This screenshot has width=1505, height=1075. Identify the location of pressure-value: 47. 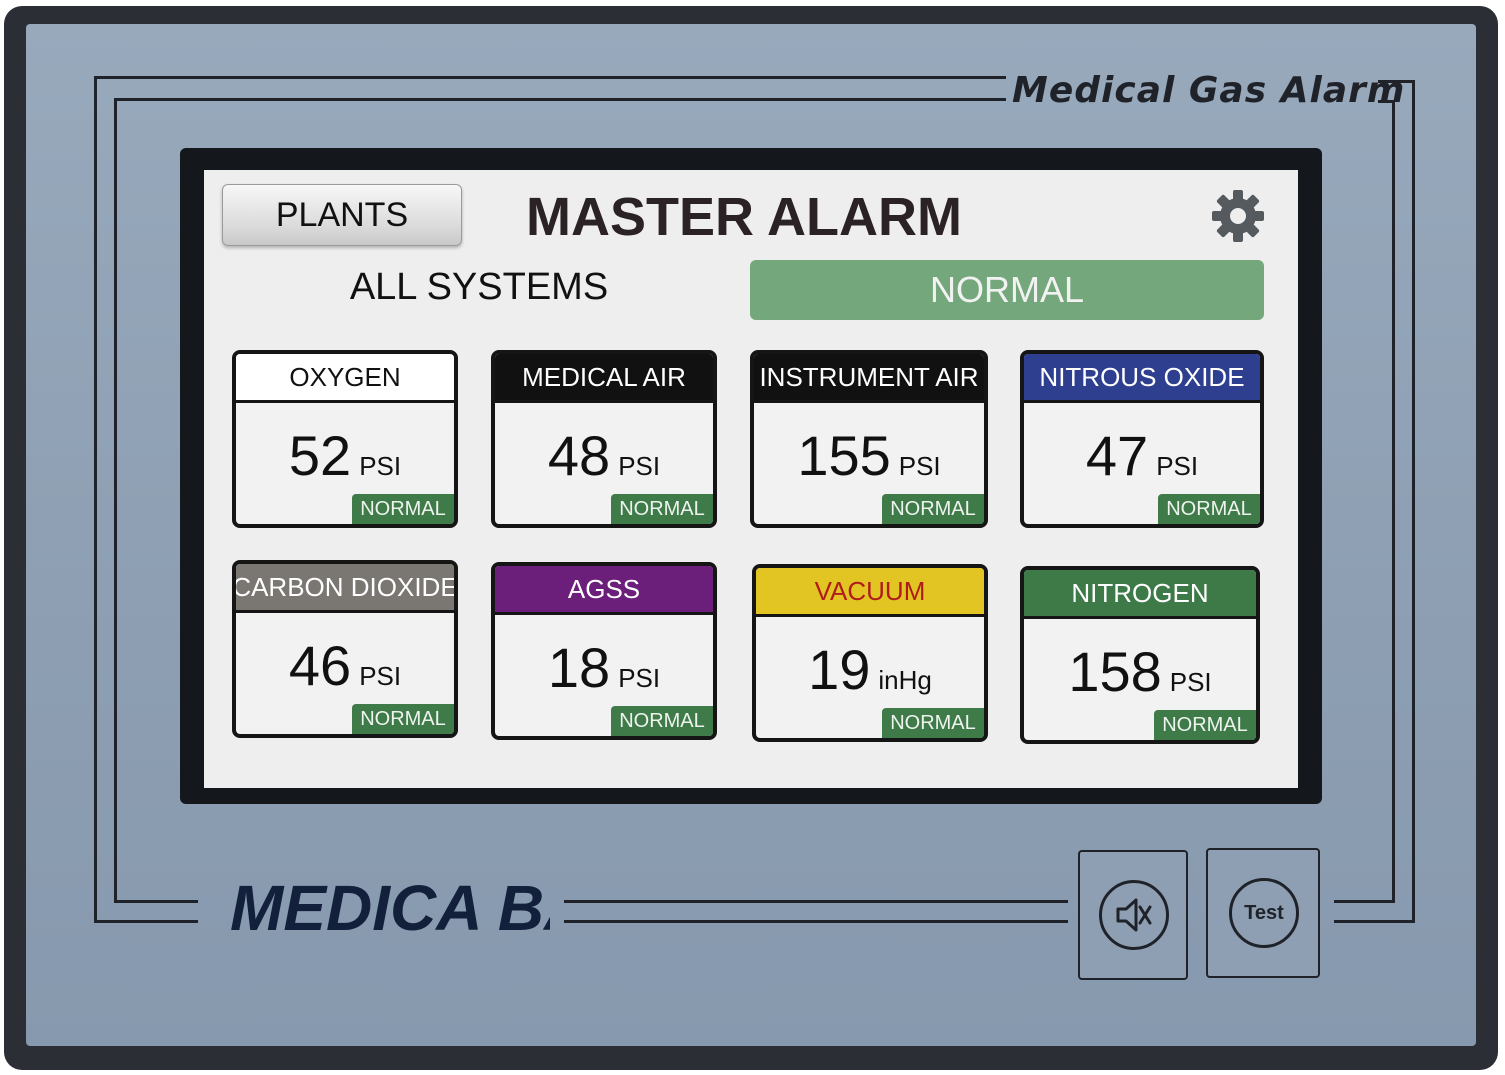
(1117, 455).